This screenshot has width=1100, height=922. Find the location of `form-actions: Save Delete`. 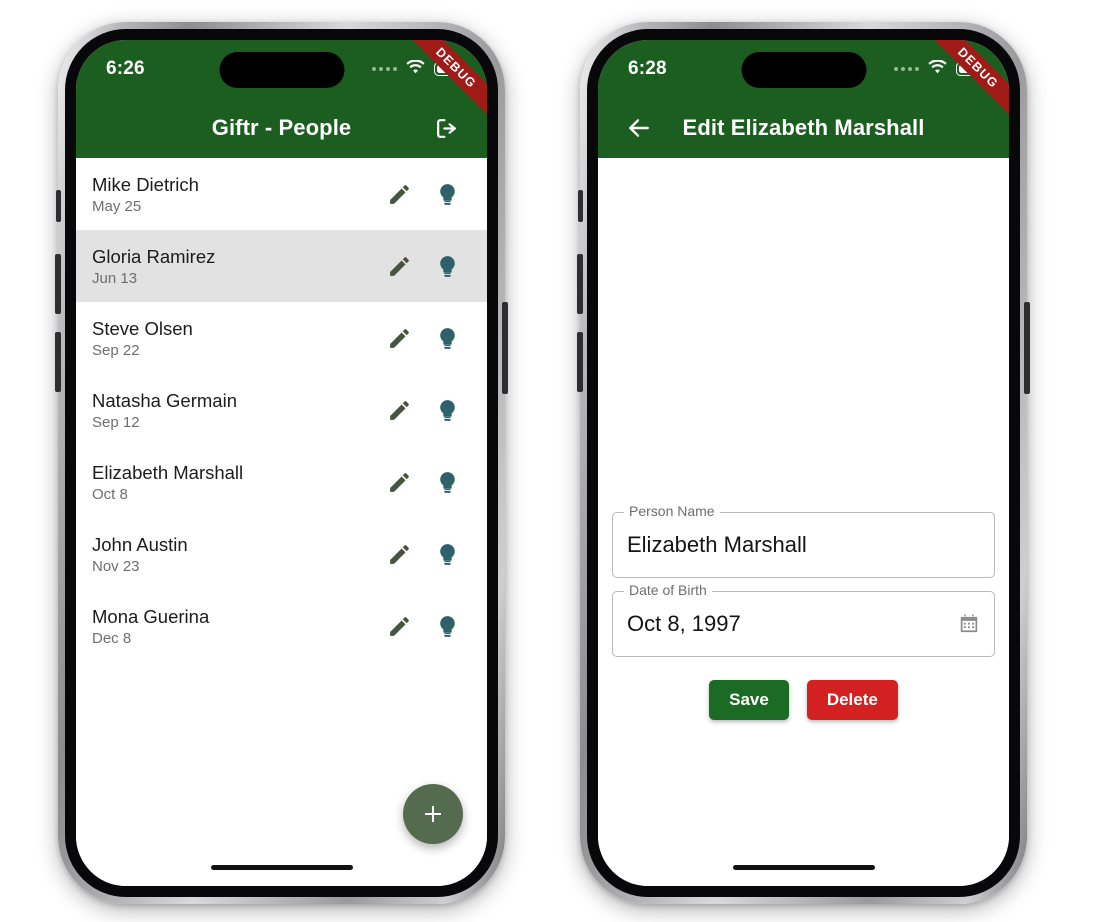

form-actions: Save Delete is located at coordinates (803, 700).